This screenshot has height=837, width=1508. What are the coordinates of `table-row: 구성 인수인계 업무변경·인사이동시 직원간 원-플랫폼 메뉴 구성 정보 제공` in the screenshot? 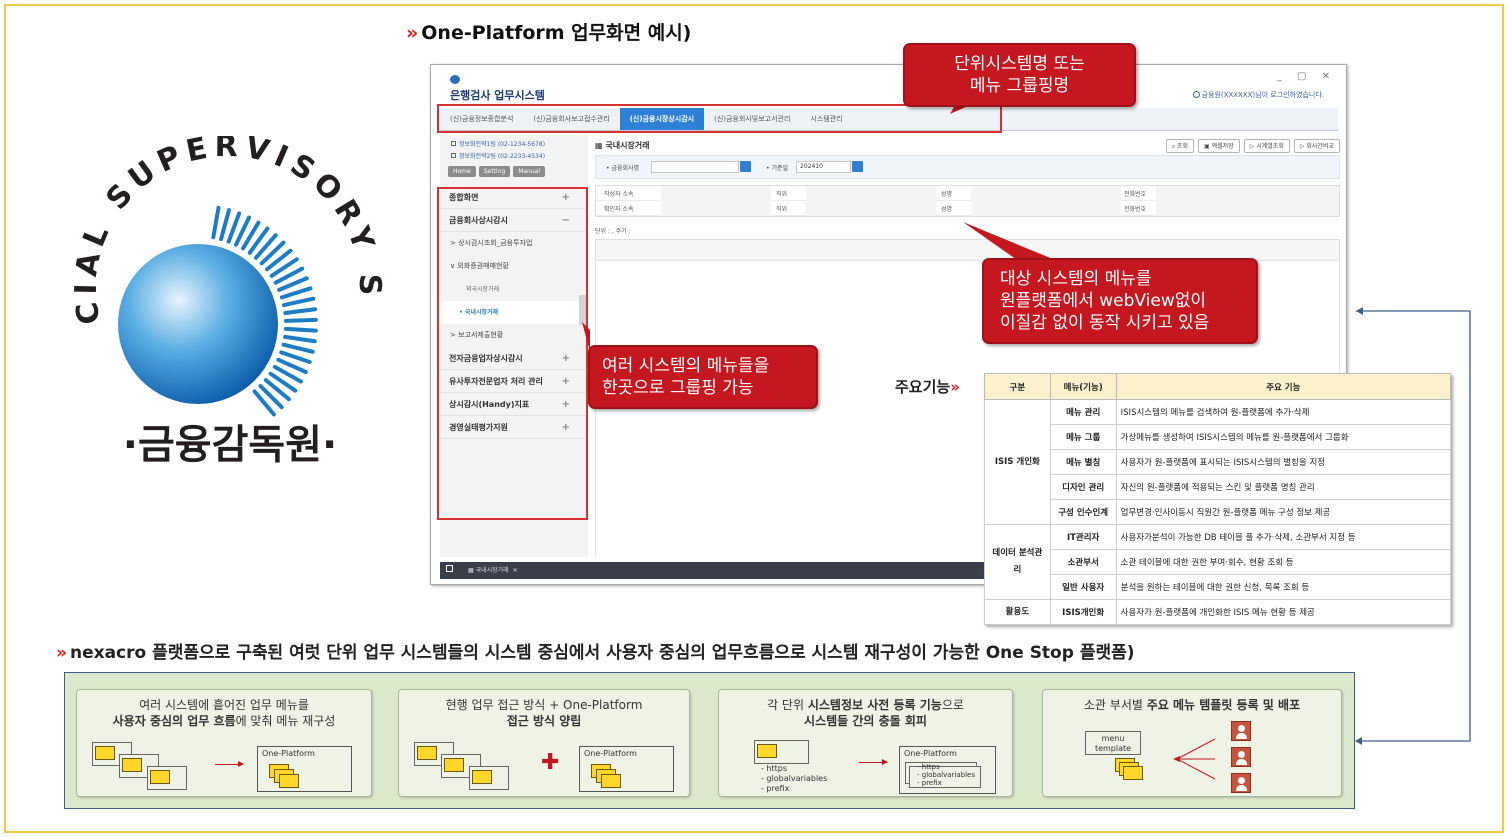 It's located at (1218, 512).